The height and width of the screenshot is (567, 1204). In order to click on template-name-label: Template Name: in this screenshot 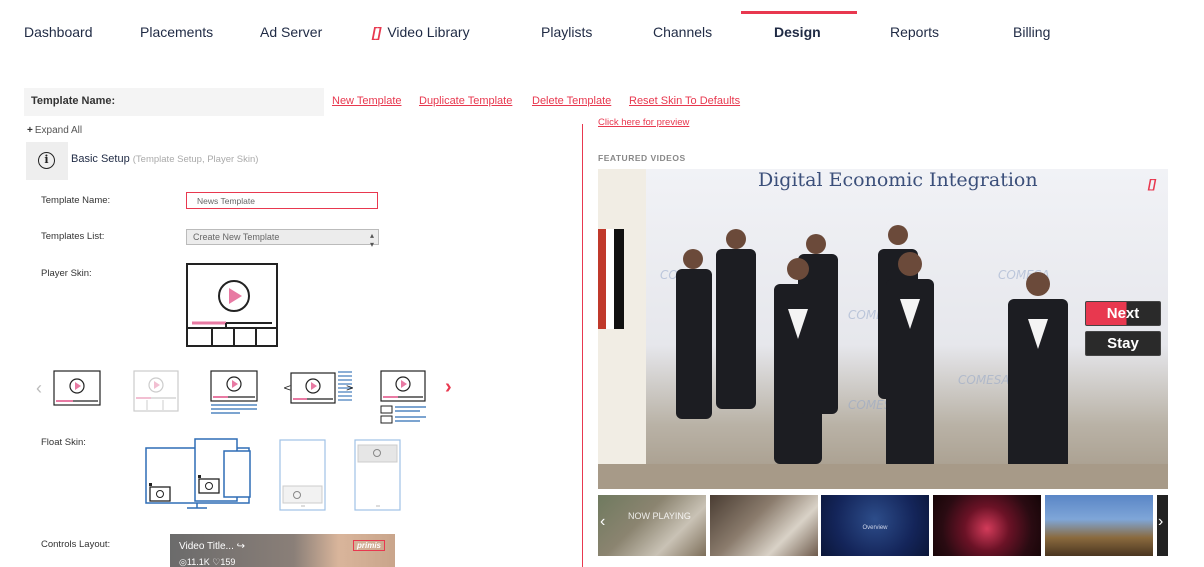, I will do `click(76, 200)`.